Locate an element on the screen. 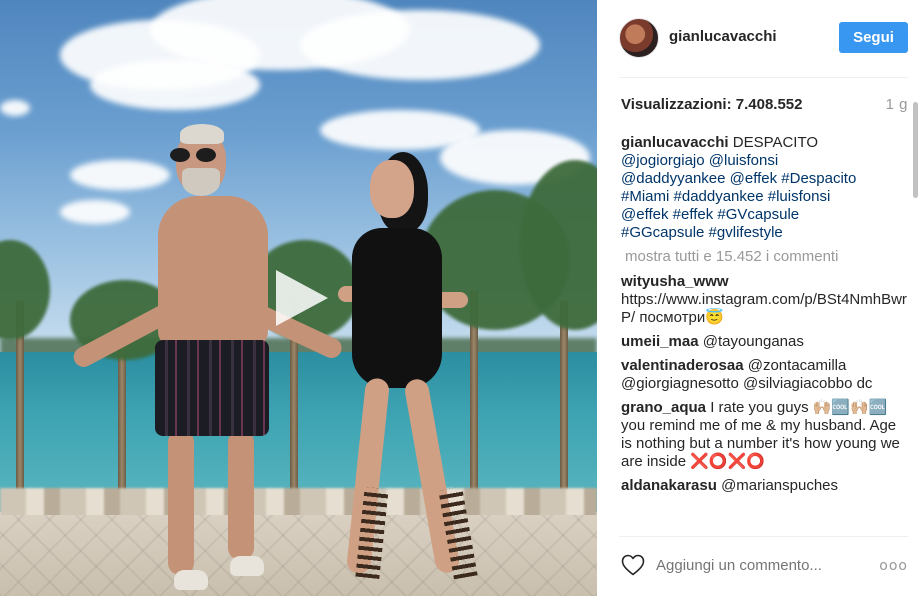 This screenshot has width=921, height=596. caption-text: #GGcapsule #gvlifestyle is located at coordinates (702, 232).